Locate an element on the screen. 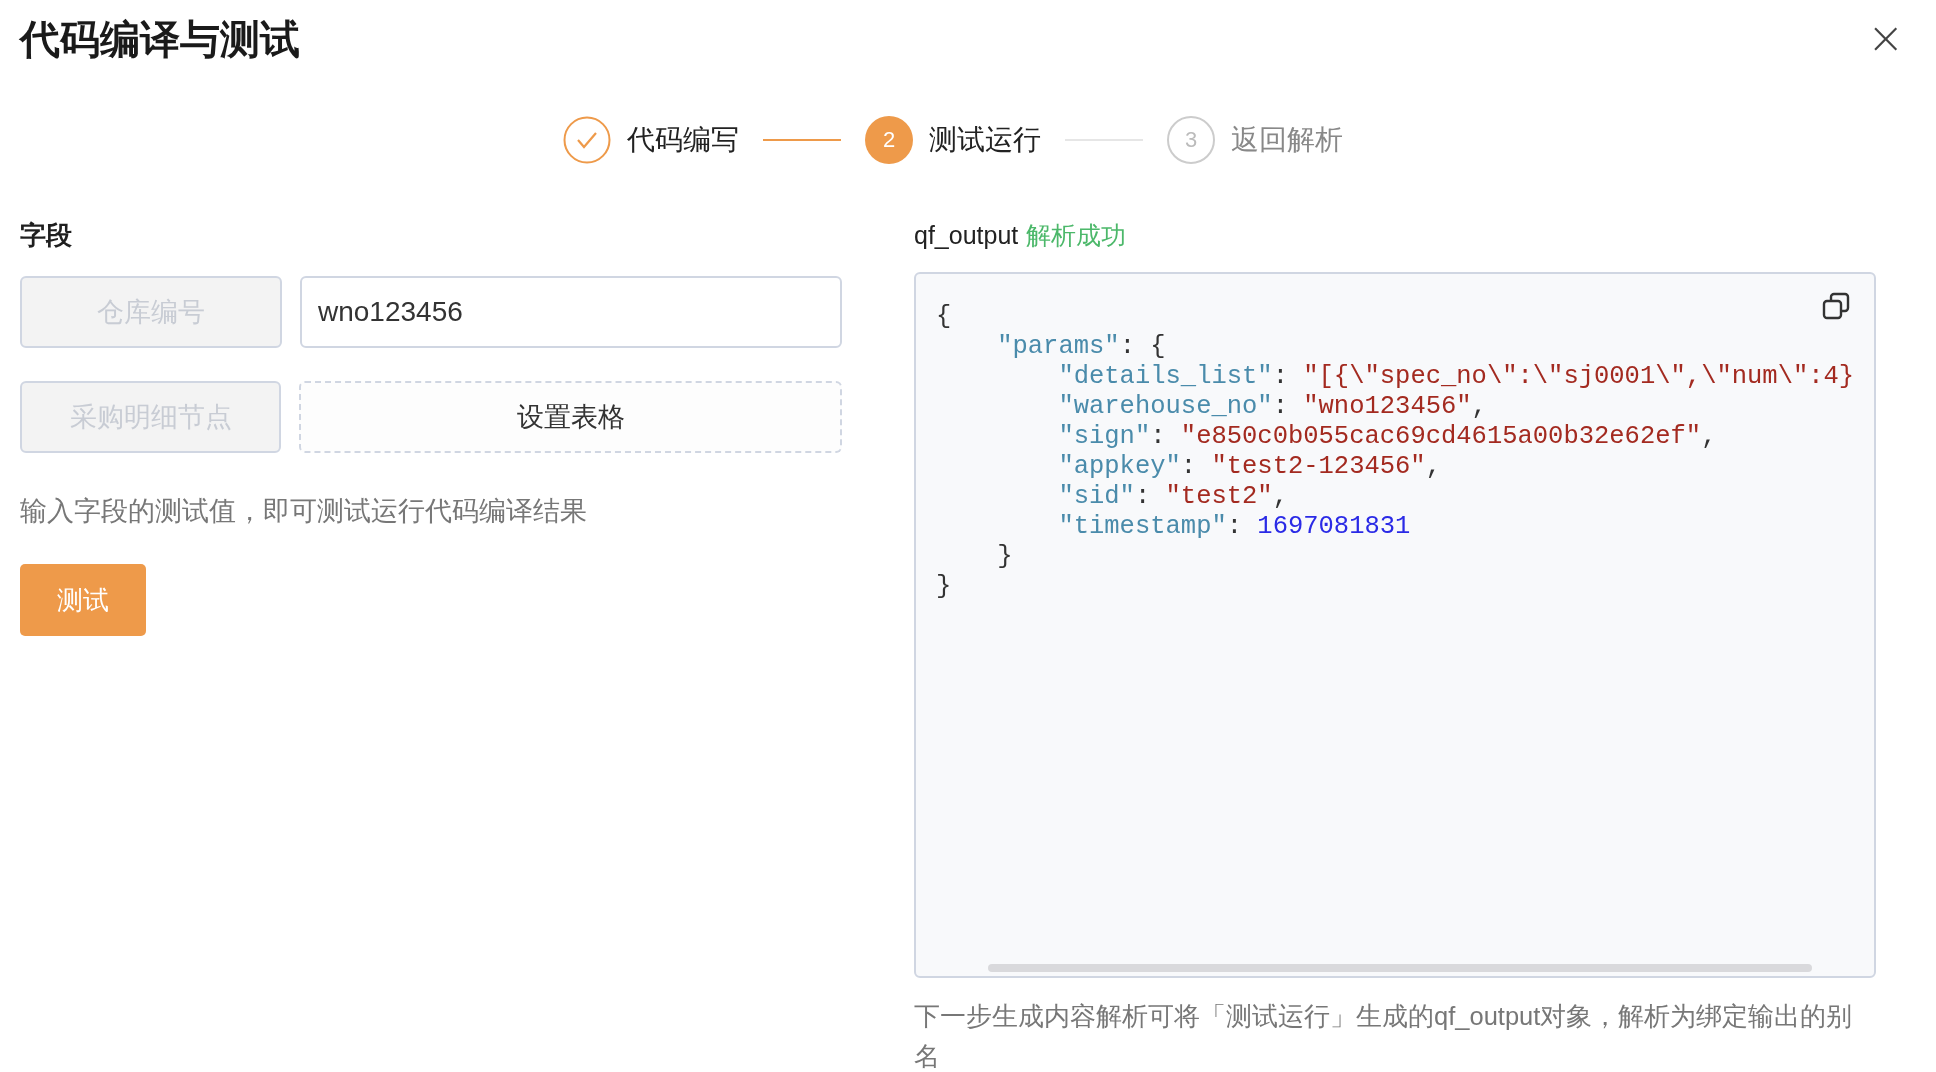 The width and height of the screenshot is (1936, 1072). set-table-button: 设置表格 is located at coordinates (570, 417).